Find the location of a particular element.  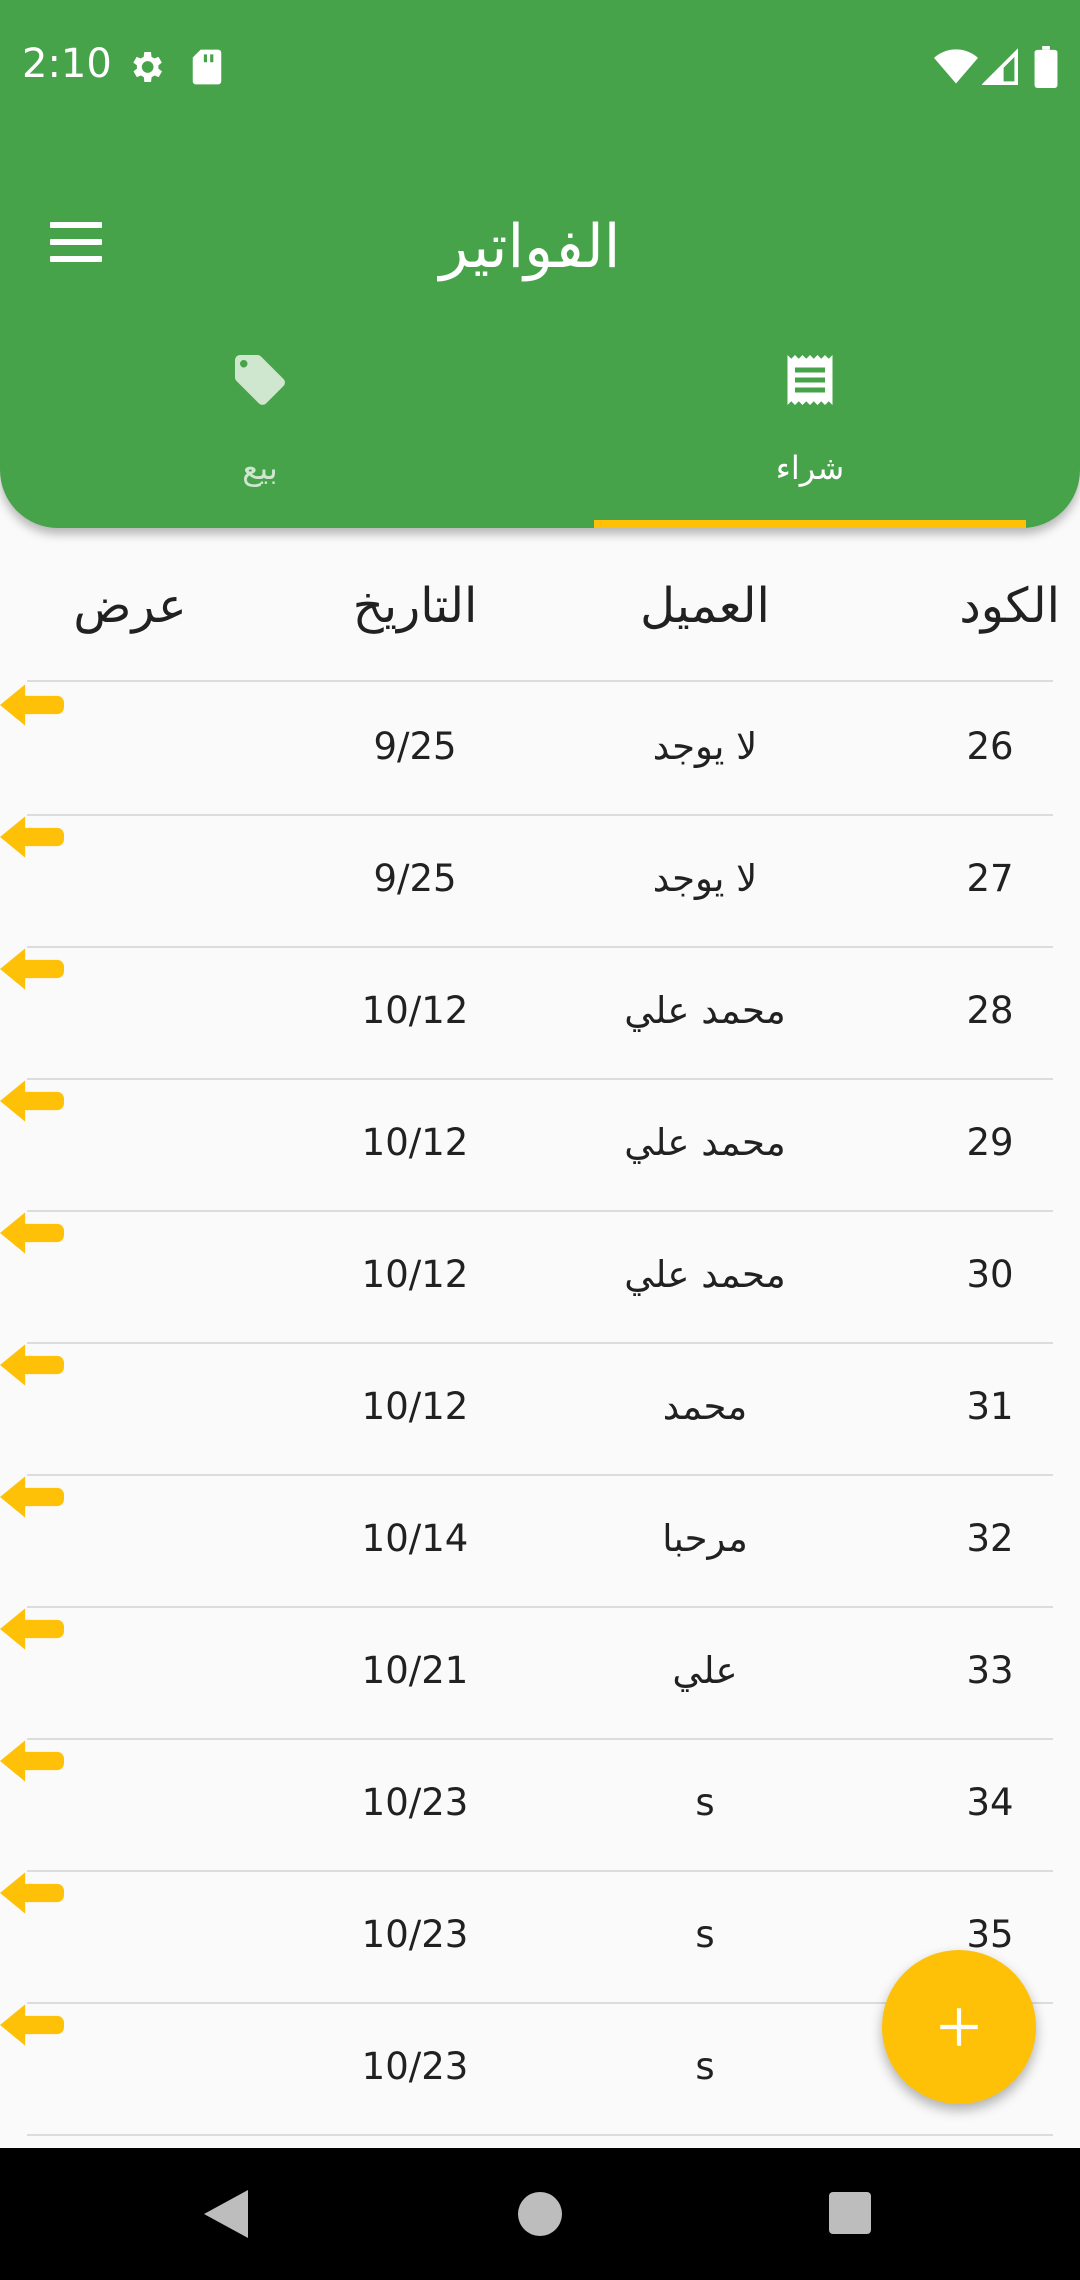

status-bar: 2:10 is located at coordinates (540, 67).